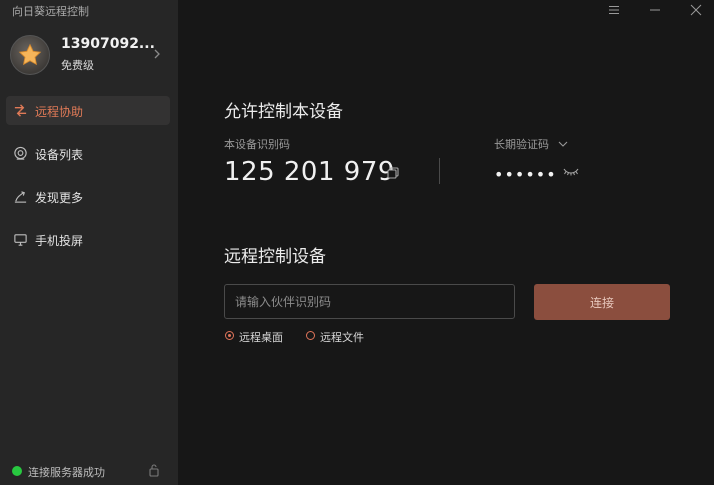  Describe the element at coordinates (571, 172) in the screenshot. I see `eye-closed-icon` at that location.